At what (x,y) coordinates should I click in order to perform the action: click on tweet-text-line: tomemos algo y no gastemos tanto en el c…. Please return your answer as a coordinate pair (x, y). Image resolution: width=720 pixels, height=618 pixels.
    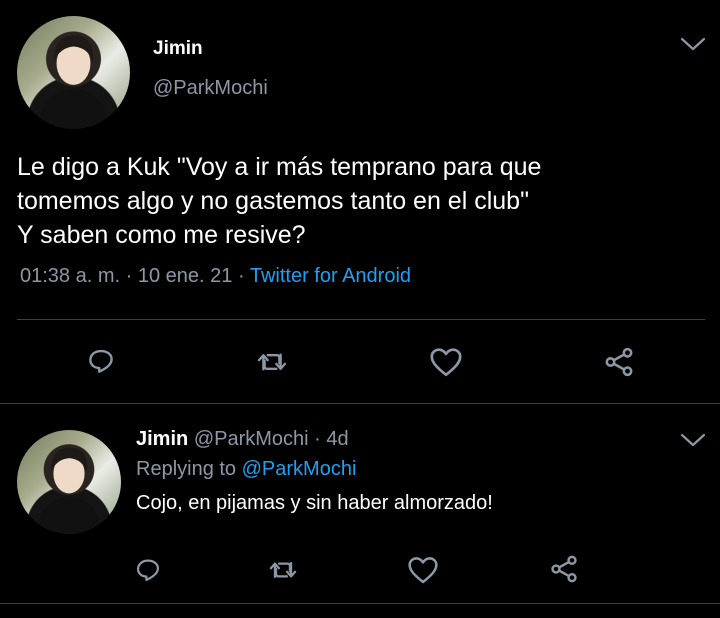
    Looking at the image, I should click on (273, 201).